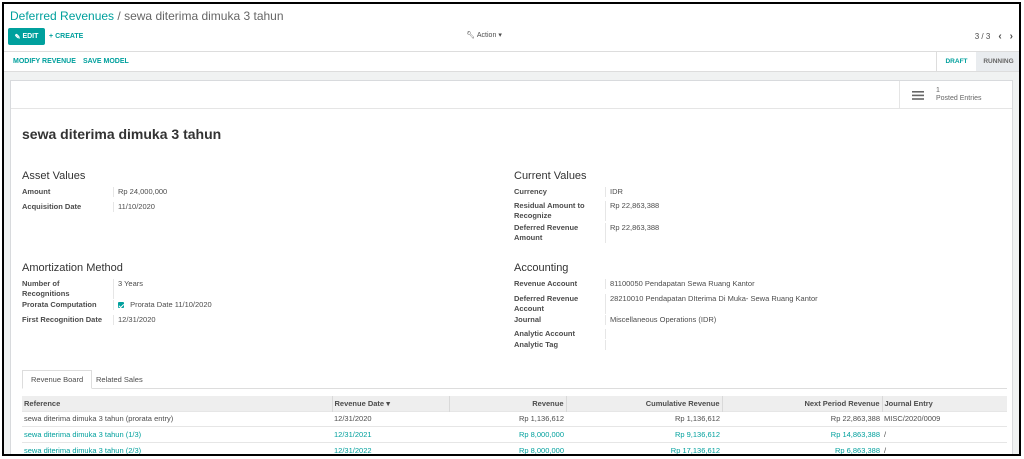 This screenshot has width=1024, height=459. Describe the element at coordinates (918, 95) in the screenshot. I see `list-icon` at that location.